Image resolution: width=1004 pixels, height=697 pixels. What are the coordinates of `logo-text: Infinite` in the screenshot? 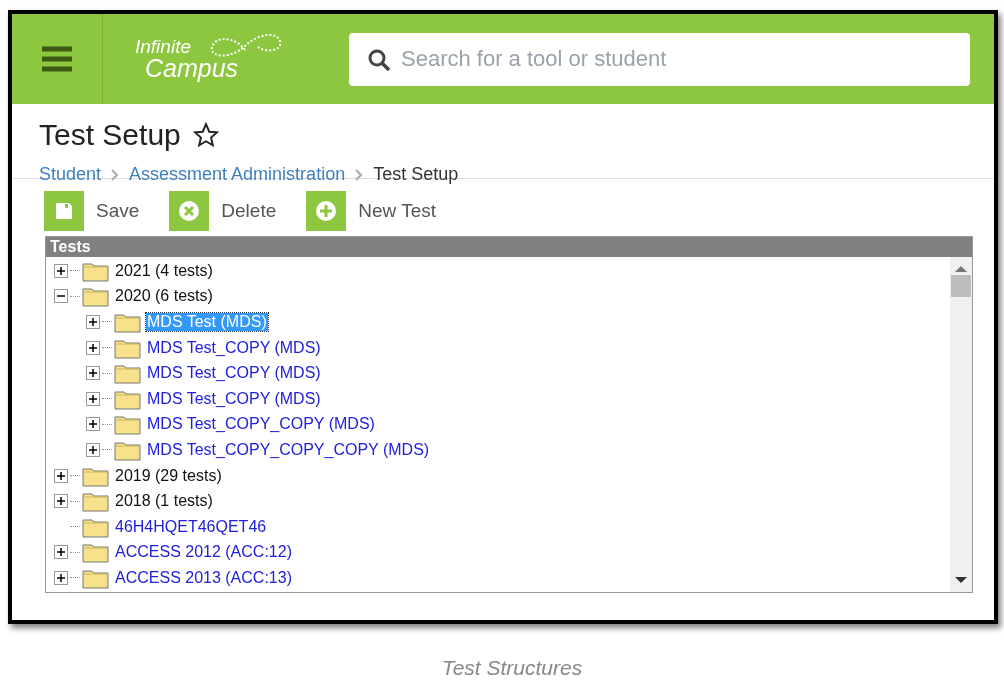 It's located at (163, 46).